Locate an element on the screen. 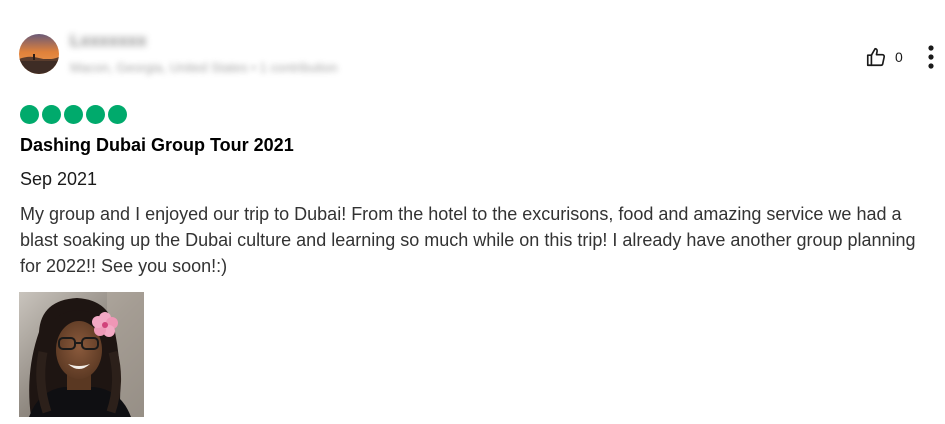 This screenshot has height=424, width=945. more-vertical-icon is located at coordinates (931, 59).